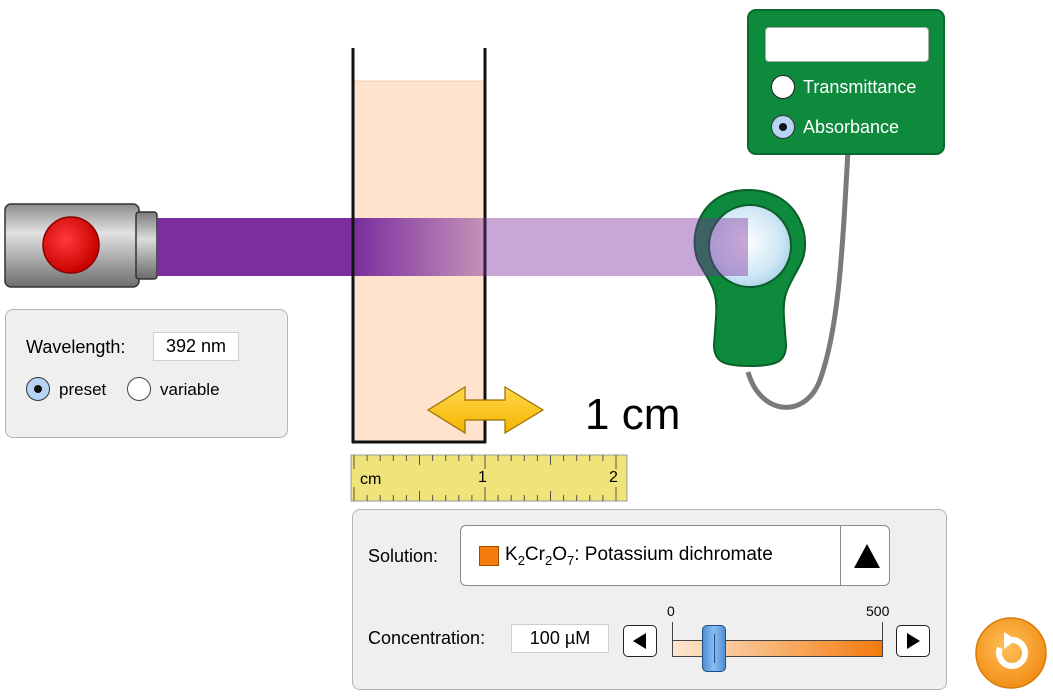 Image resolution: width=1053 pixels, height=696 pixels. What do you see at coordinates (847, 44) in the screenshot?
I see `meter-display` at bounding box center [847, 44].